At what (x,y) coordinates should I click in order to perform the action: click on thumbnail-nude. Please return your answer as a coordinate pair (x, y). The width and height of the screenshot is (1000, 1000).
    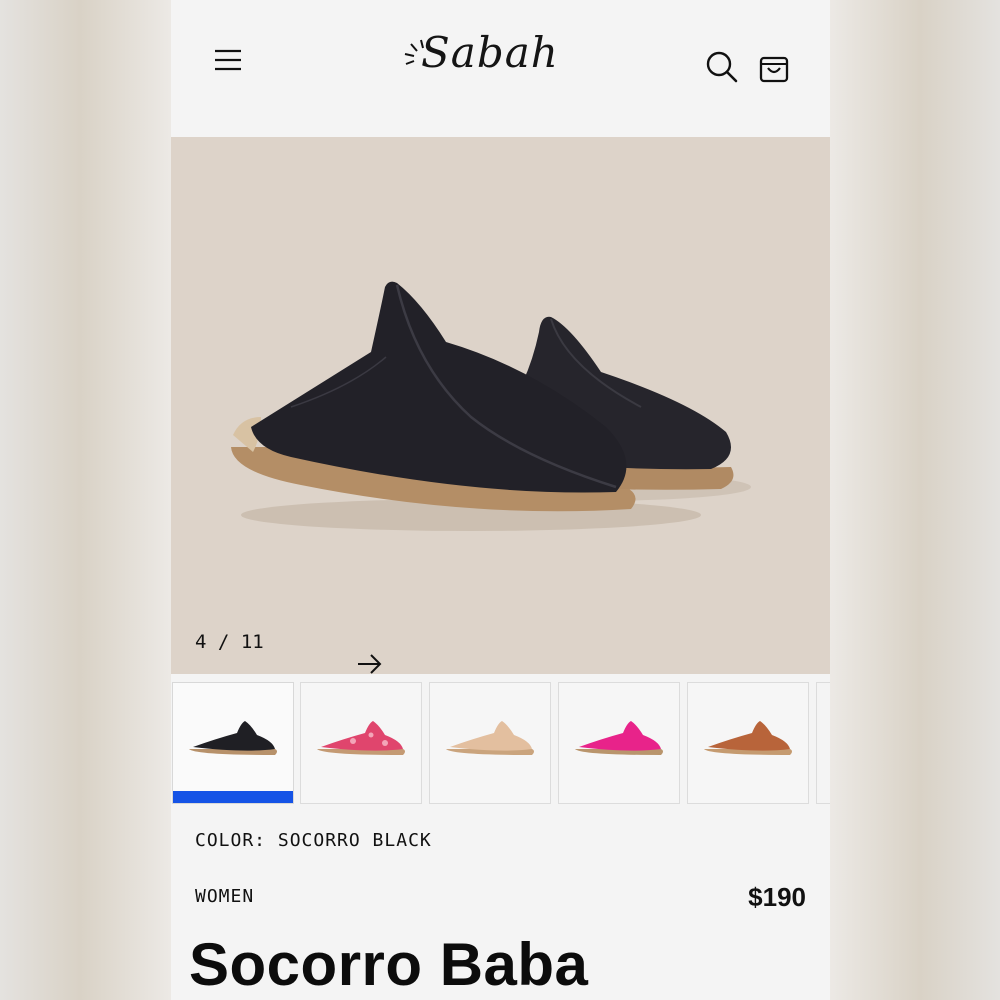
    Looking at the image, I should click on (490, 743).